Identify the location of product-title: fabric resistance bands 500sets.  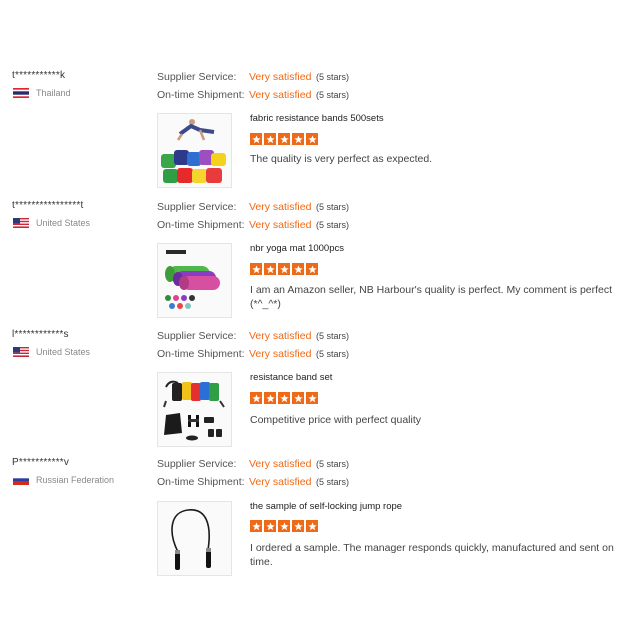
(317, 118).